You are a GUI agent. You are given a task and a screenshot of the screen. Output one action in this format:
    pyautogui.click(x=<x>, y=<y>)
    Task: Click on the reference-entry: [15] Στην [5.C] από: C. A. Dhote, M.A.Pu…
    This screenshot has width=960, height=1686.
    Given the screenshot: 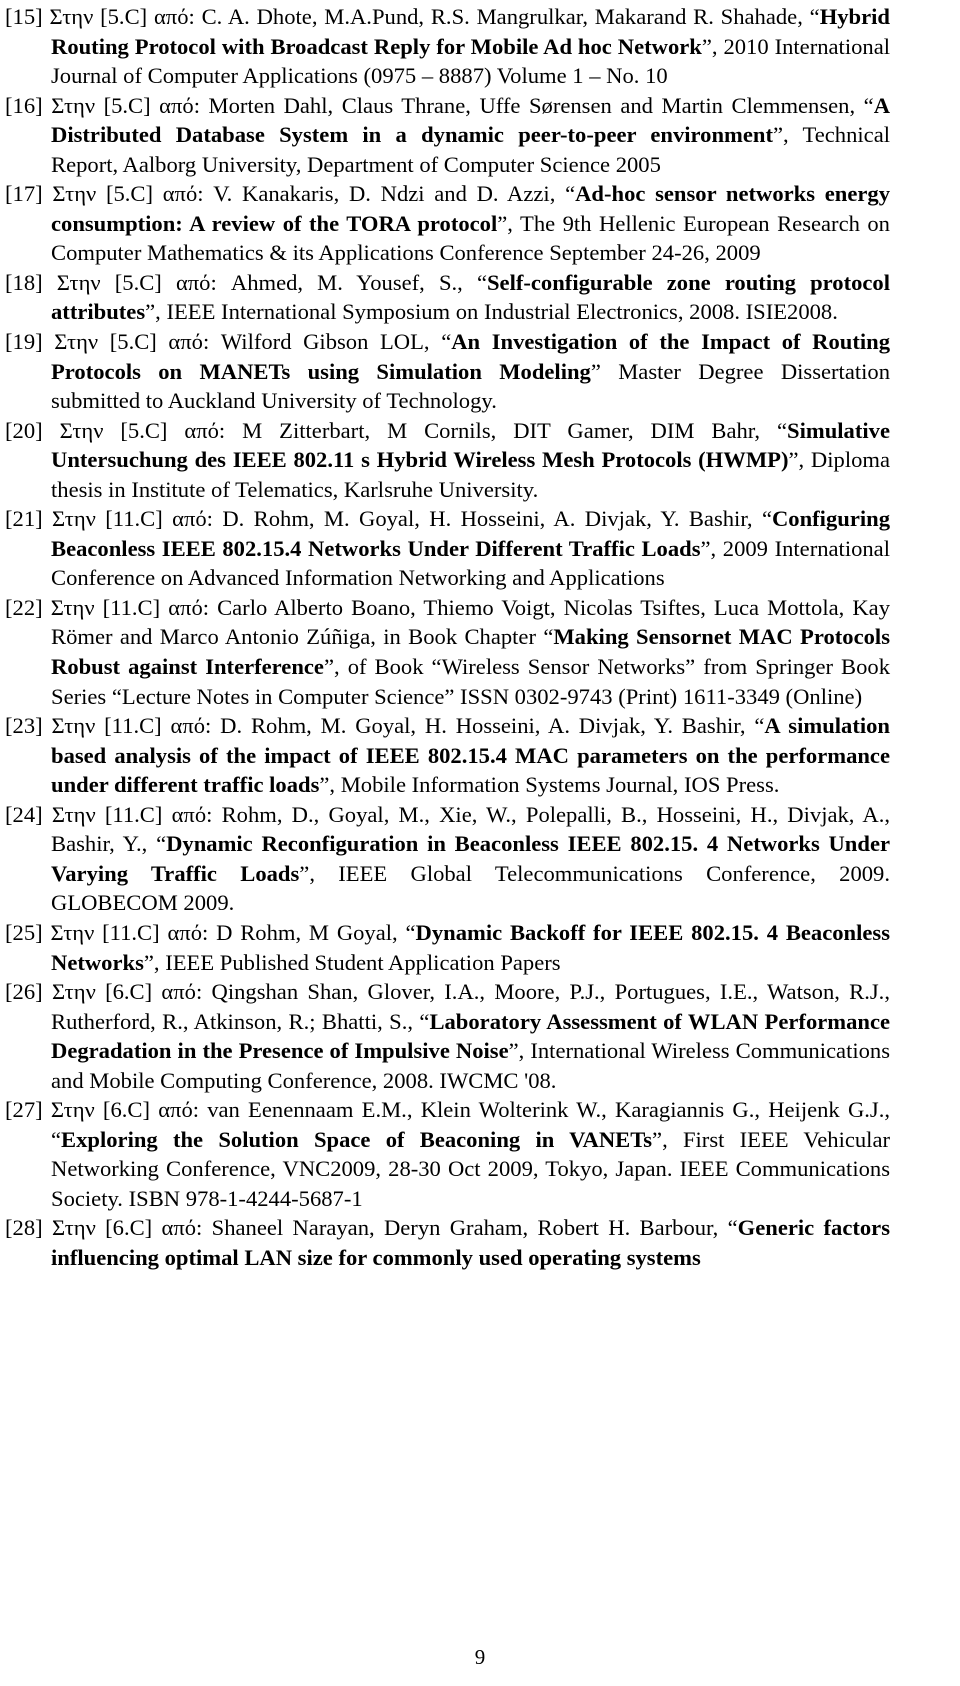 What is the action you would take?
    pyautogui.click(x=447, y=46)
    